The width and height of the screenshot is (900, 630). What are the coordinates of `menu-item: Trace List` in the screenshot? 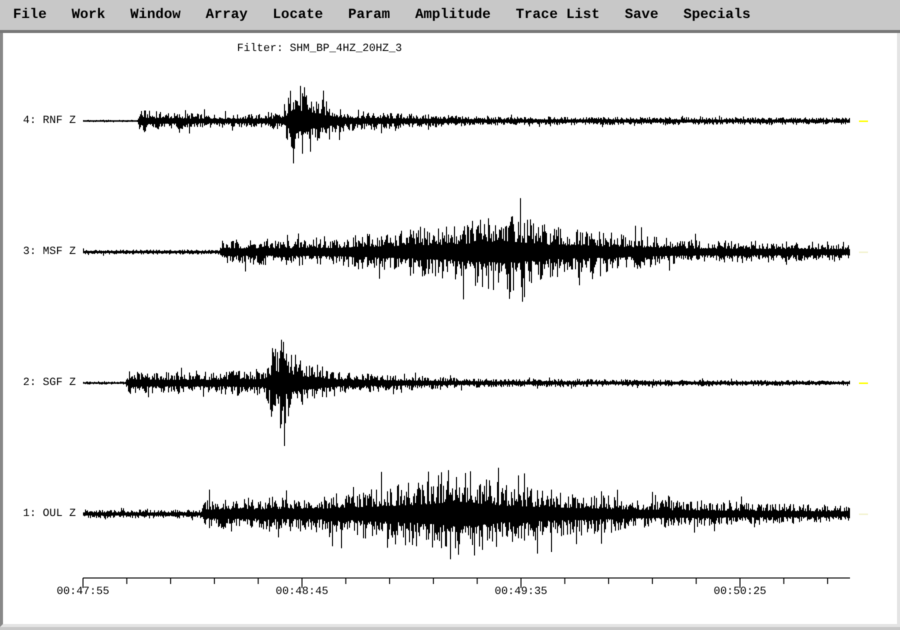 It's located at (557, 15).